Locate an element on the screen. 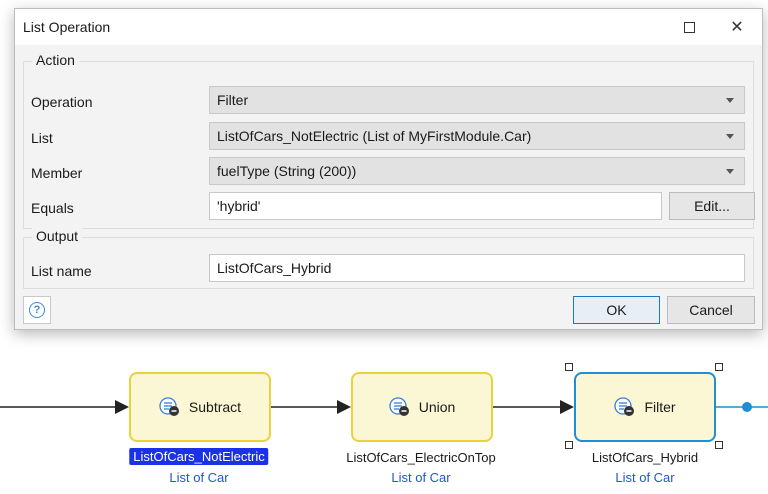 Image resolution: width=768 pixels, height=494 pixels. activity-label: Filter is located at coordinates (660, 407).